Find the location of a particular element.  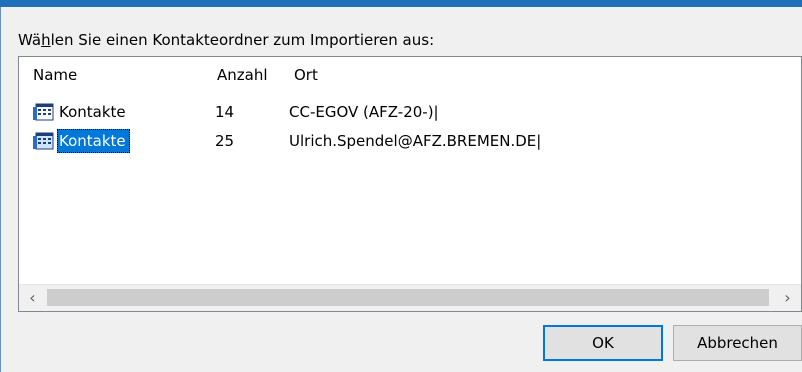

list-item-count: 25 is located at coordinates (225, 141).